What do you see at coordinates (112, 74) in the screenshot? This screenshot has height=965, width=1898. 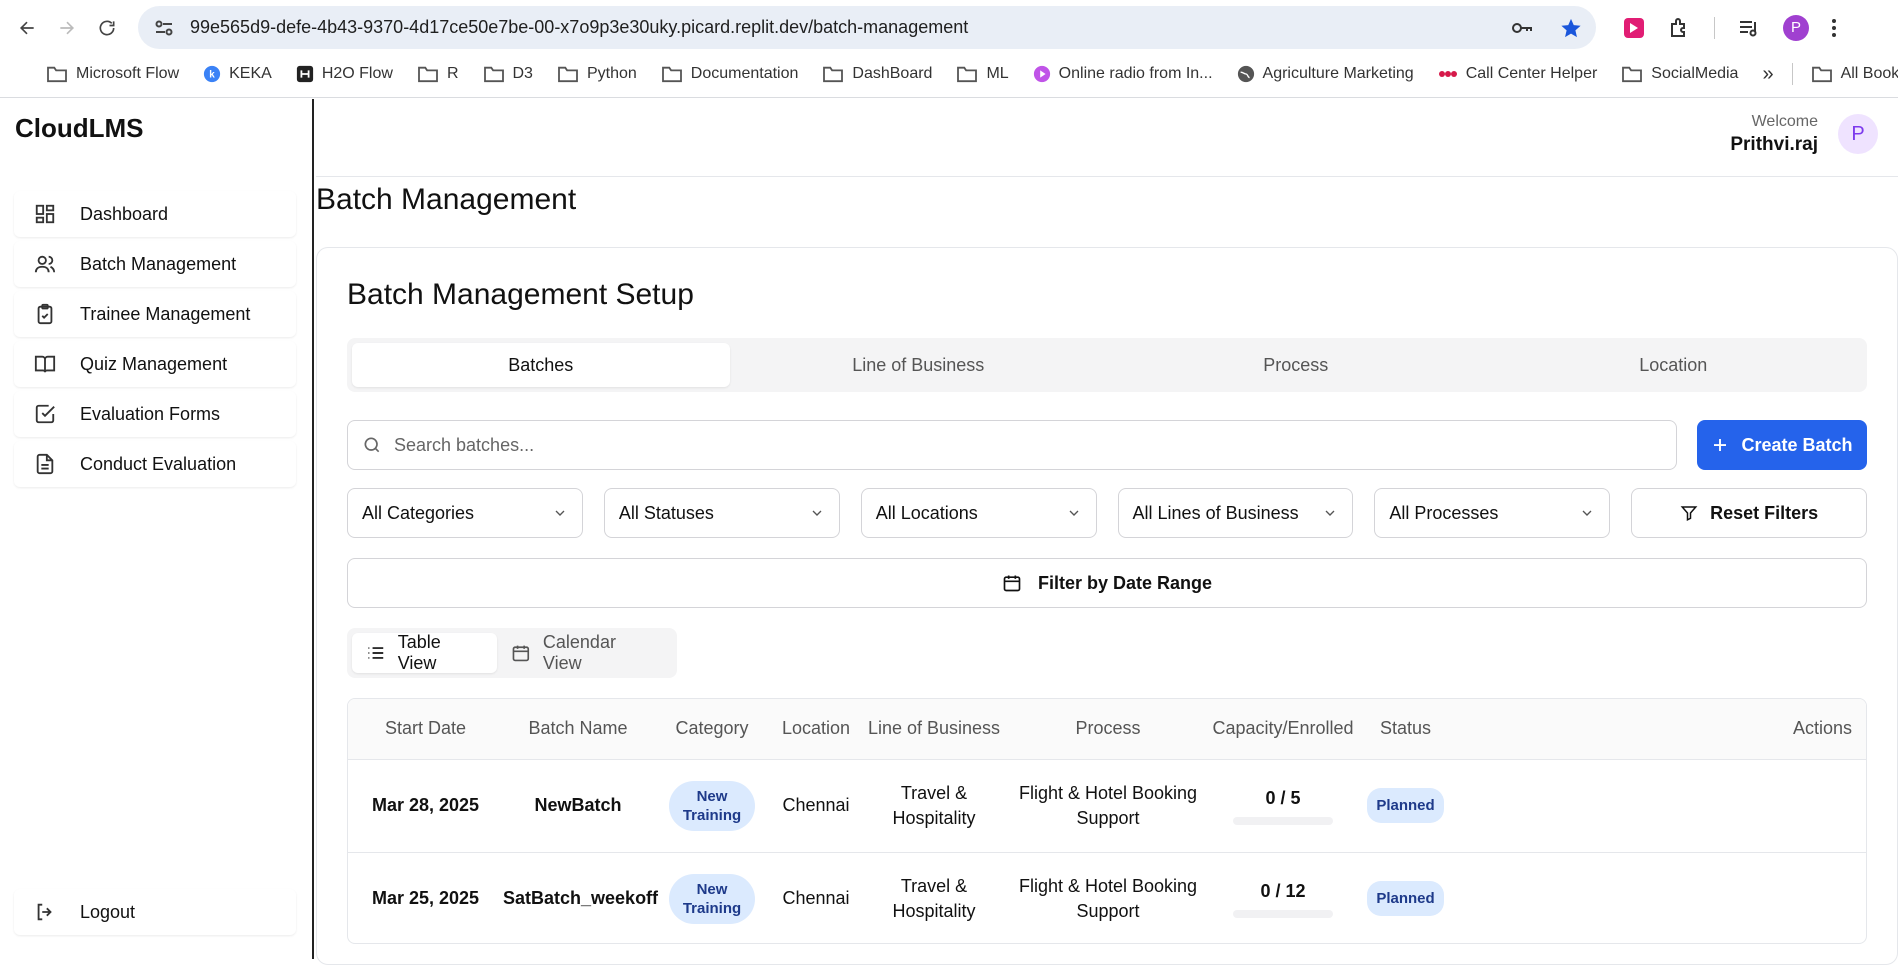 I see `bookmark-item: Microsoft Flow` at bounding box center [112, 74].